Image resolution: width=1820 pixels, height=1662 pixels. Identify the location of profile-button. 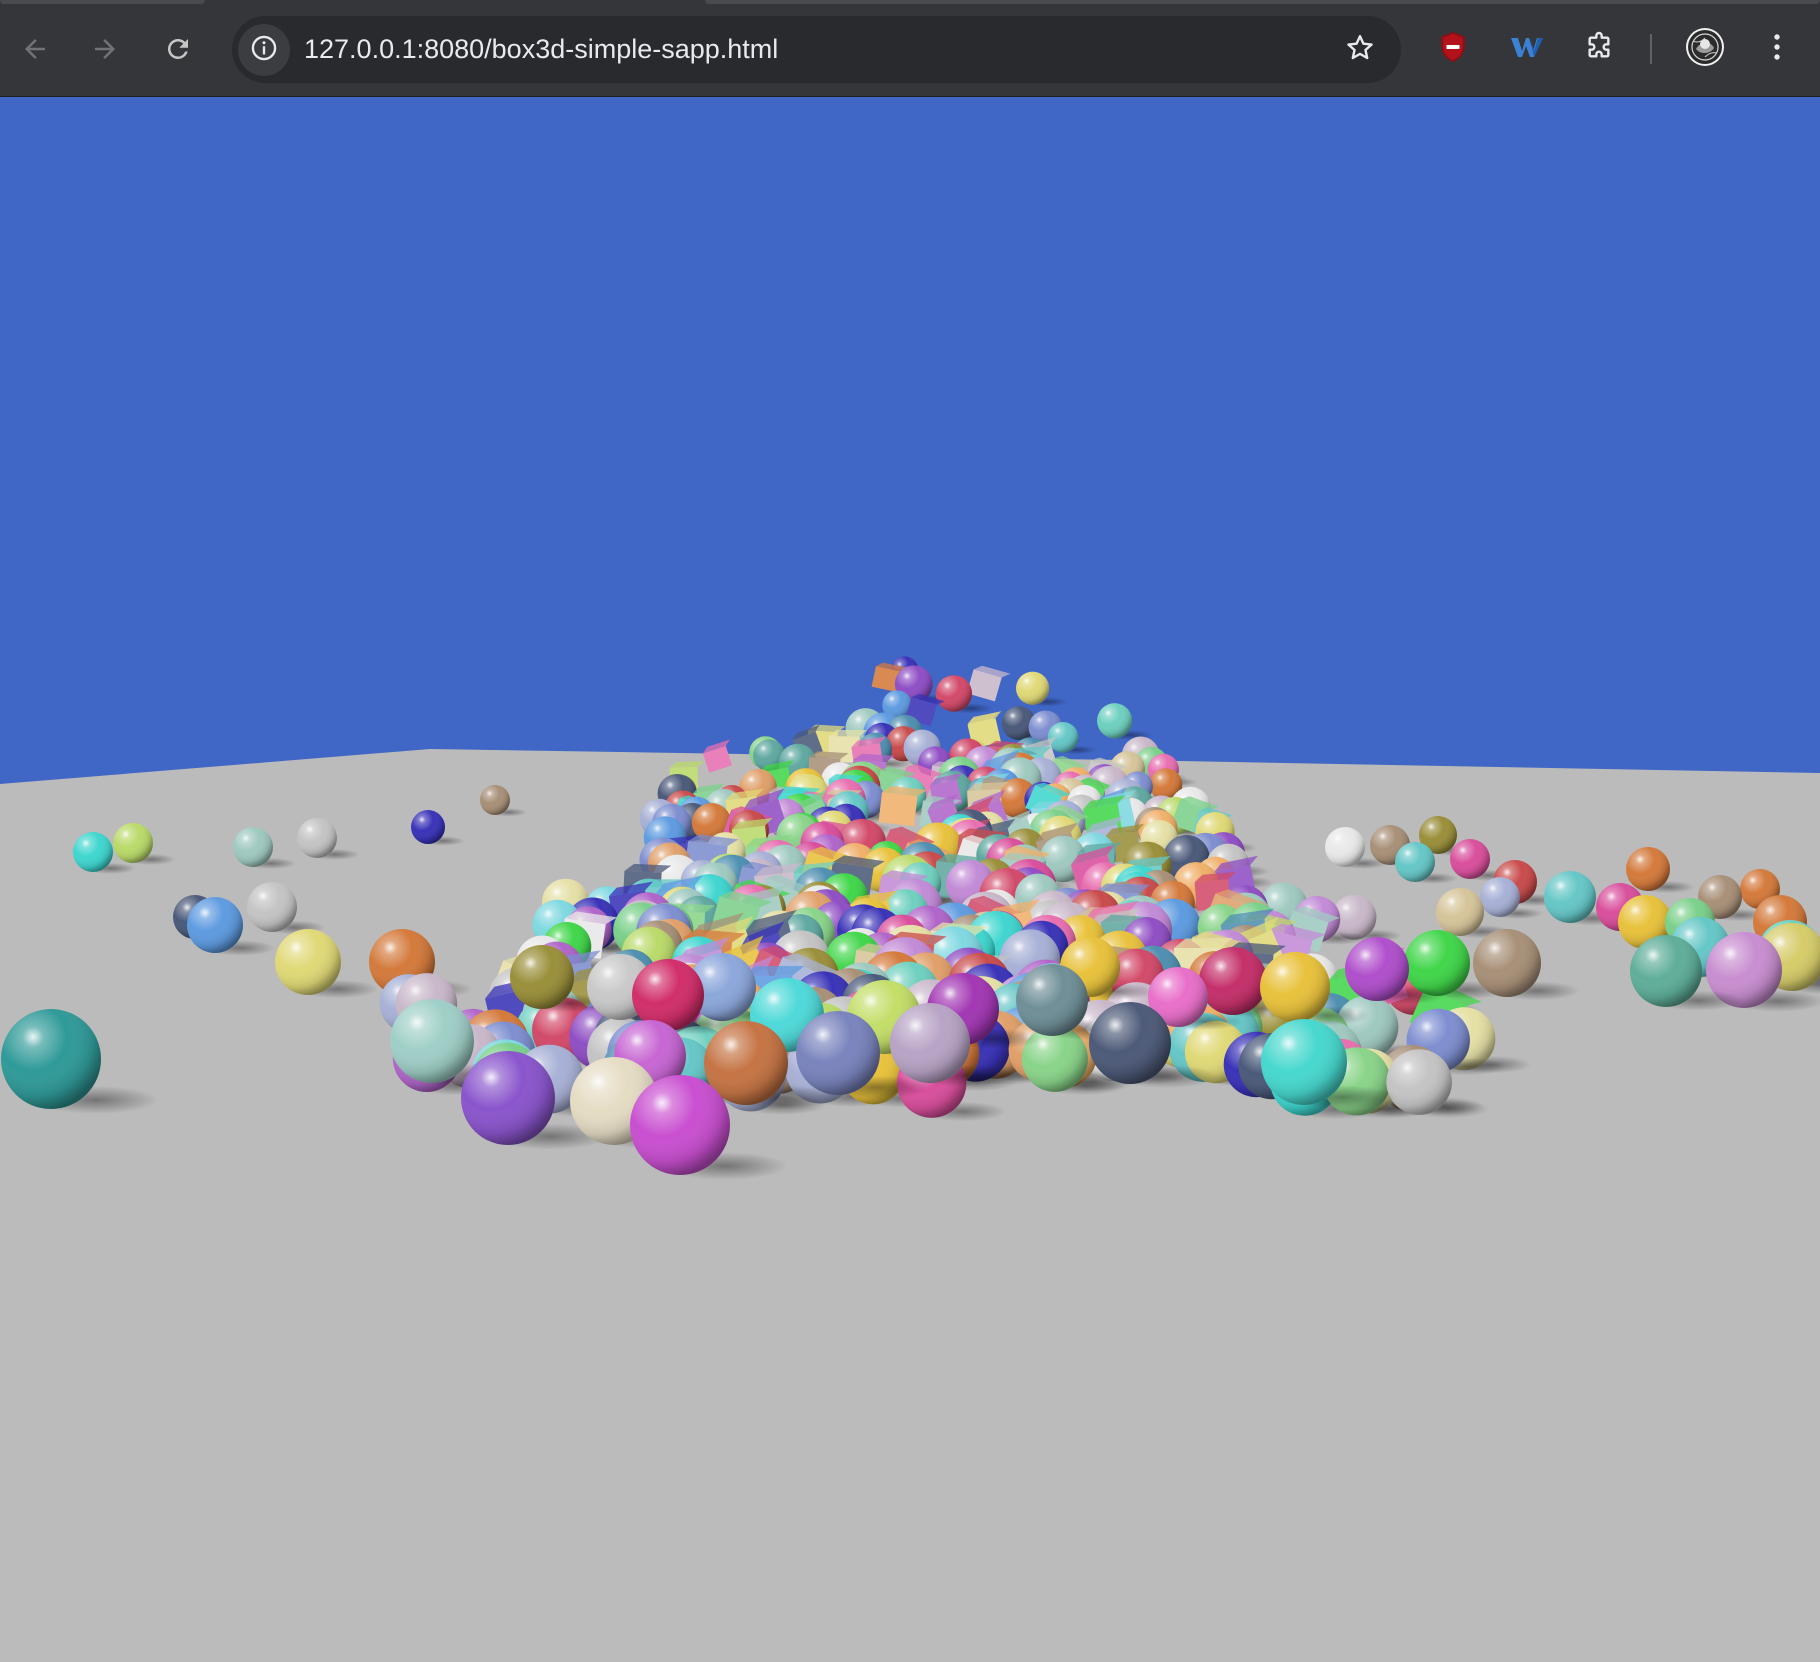
(1705, 49).